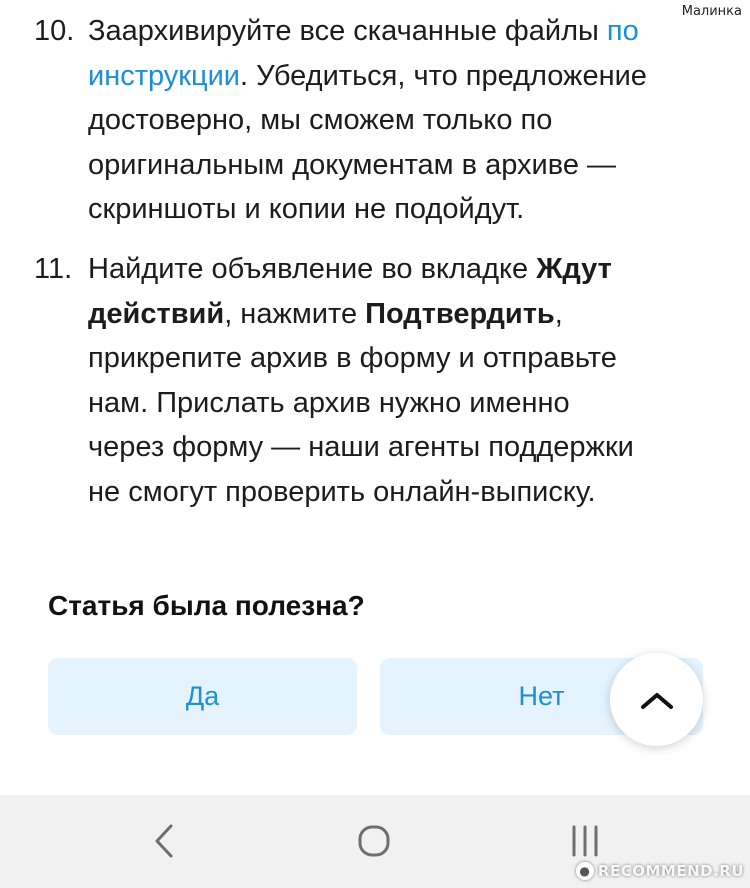 The width and height of the screenshot is (750, 888). I want to click on feedback-yes-label: Да, so click(202, 696).